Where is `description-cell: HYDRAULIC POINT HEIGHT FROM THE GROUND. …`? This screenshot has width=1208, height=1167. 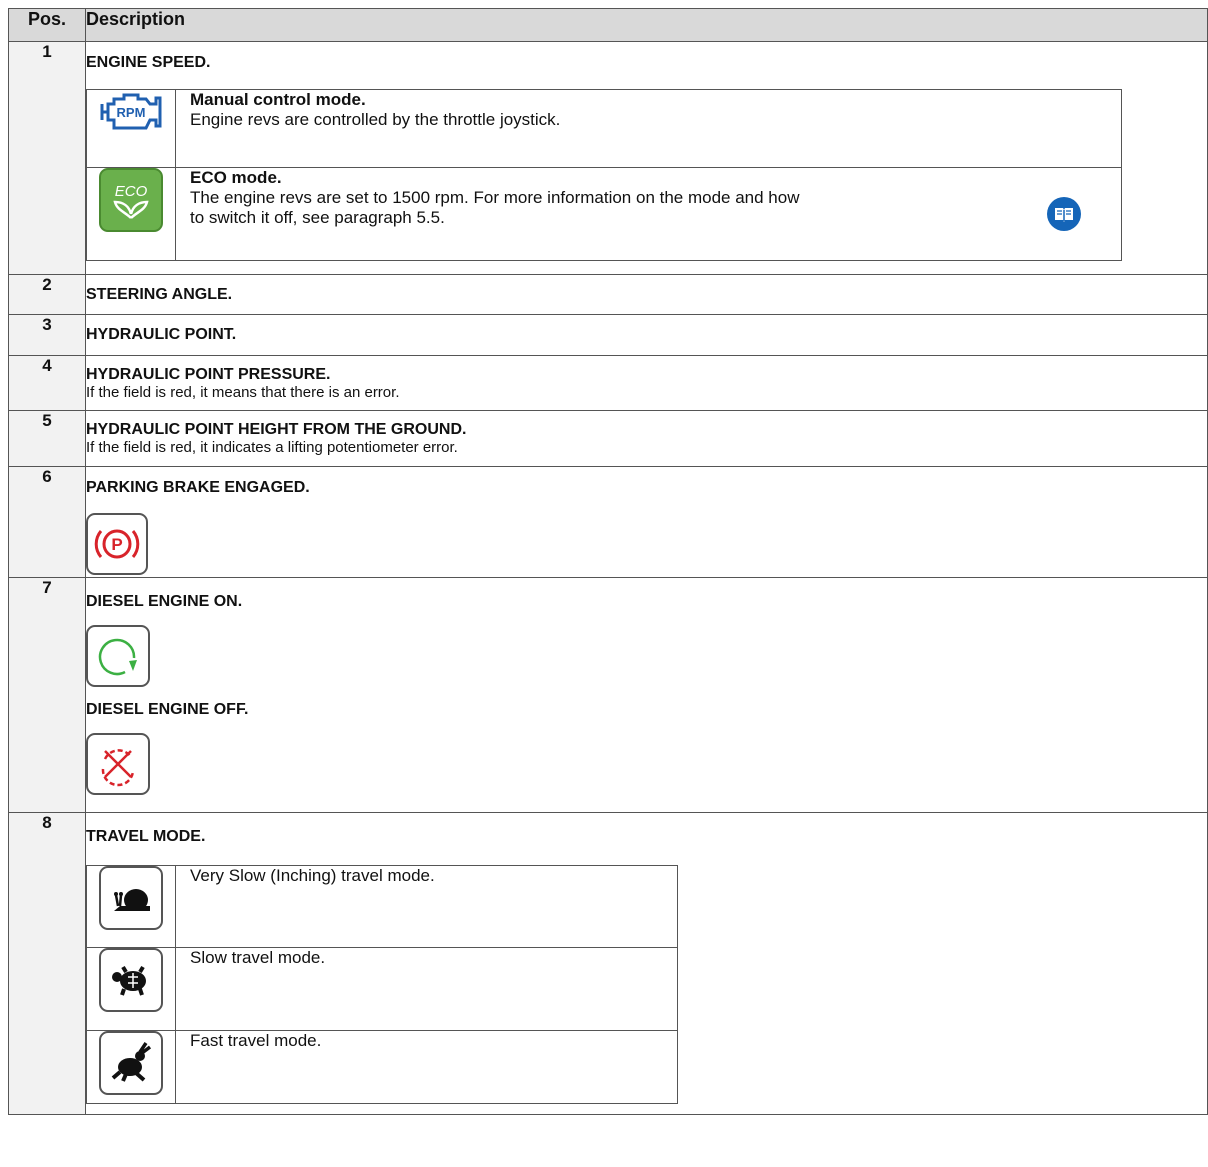 description-cell: HYDRAULIC POINT HEIGHT FROM THE GROUND. … is located at coordinates (646, 438).